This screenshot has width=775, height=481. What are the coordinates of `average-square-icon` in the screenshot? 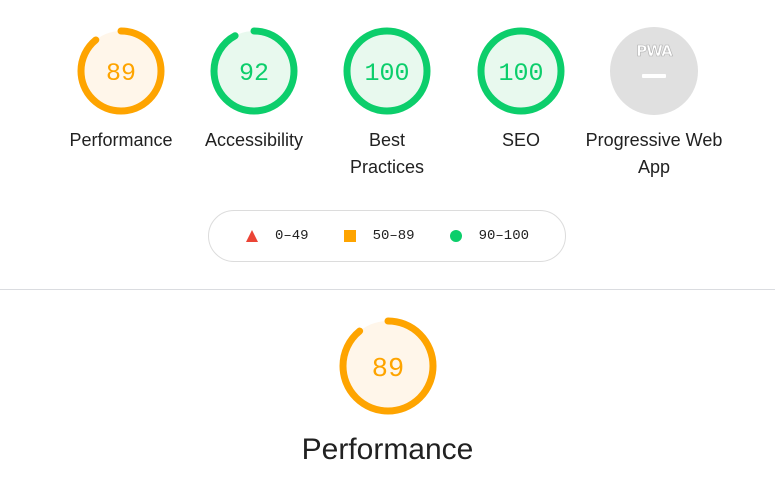 It's located at (349, 236).